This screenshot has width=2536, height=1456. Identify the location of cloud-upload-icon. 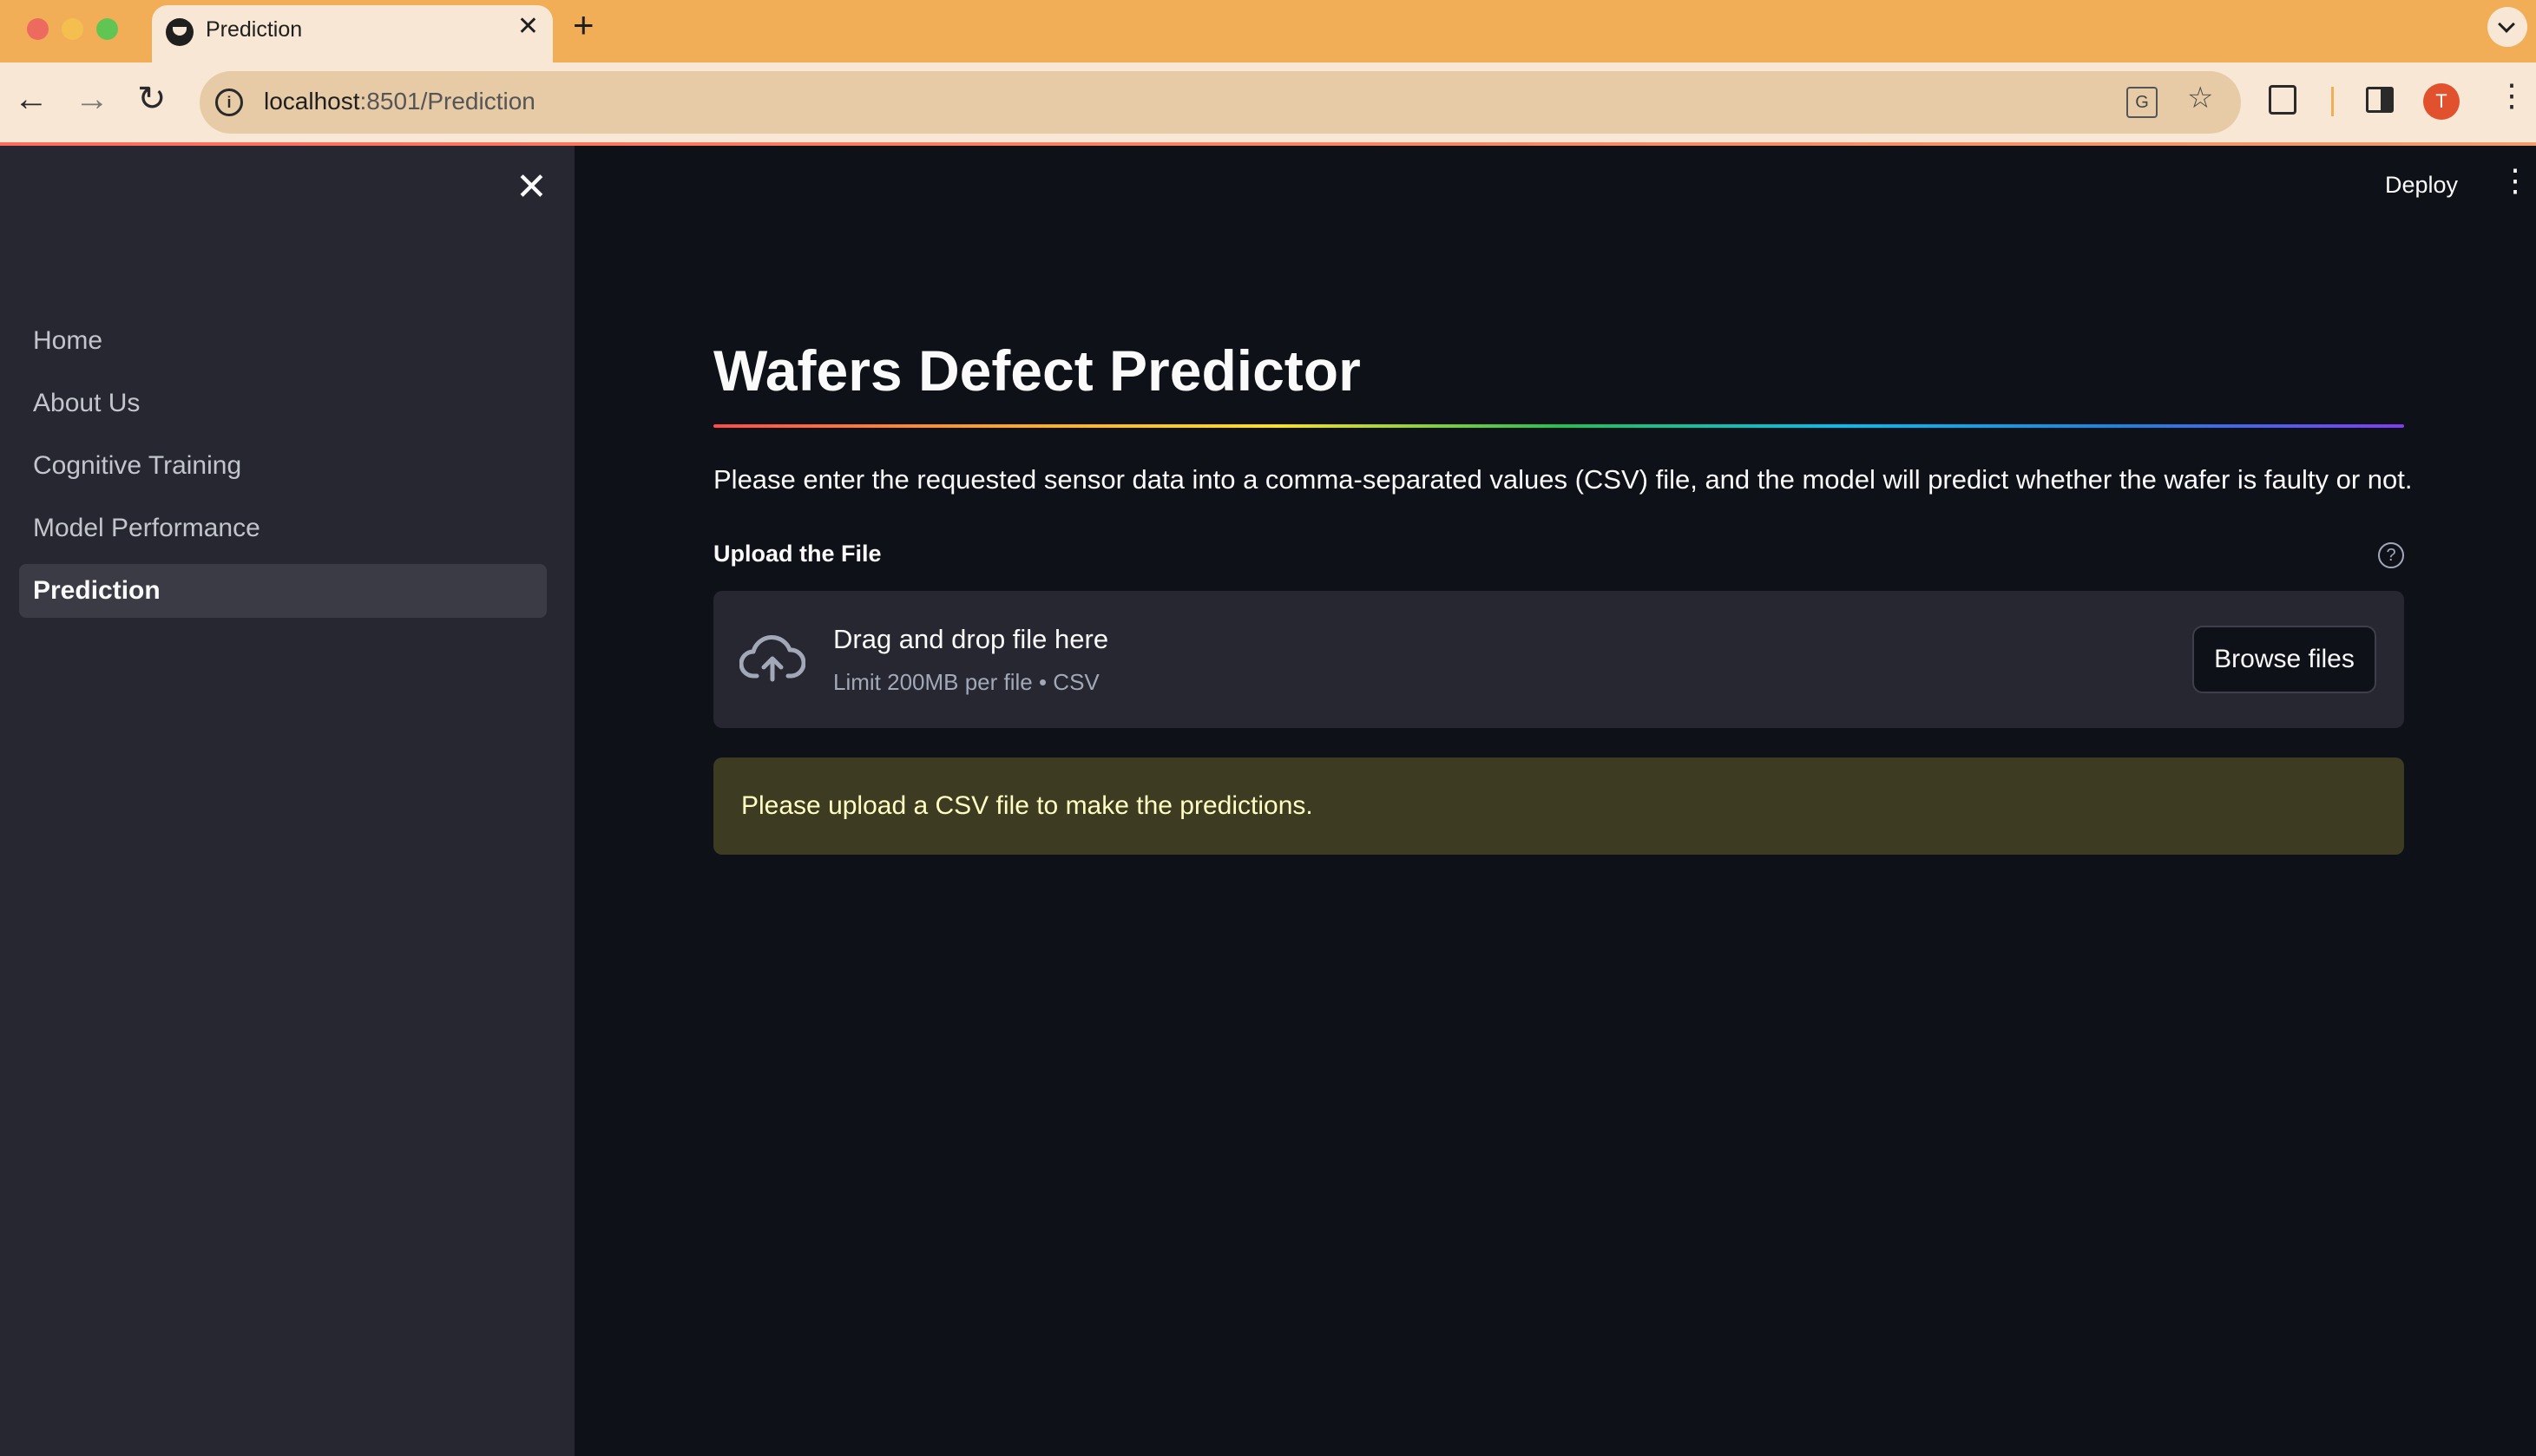
(772, 658).